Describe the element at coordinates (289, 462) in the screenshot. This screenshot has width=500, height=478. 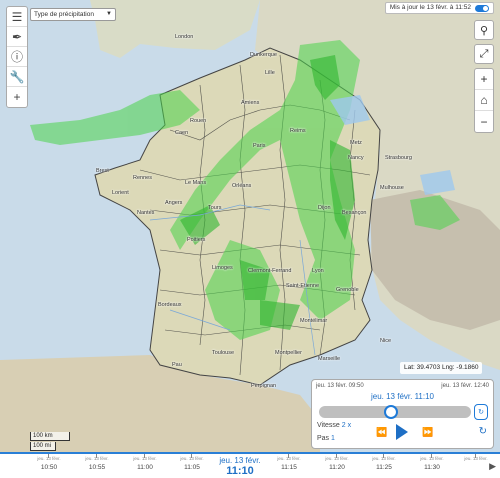
I see `timeline-tick: jeu. 13 févr. 11:15` at that location.